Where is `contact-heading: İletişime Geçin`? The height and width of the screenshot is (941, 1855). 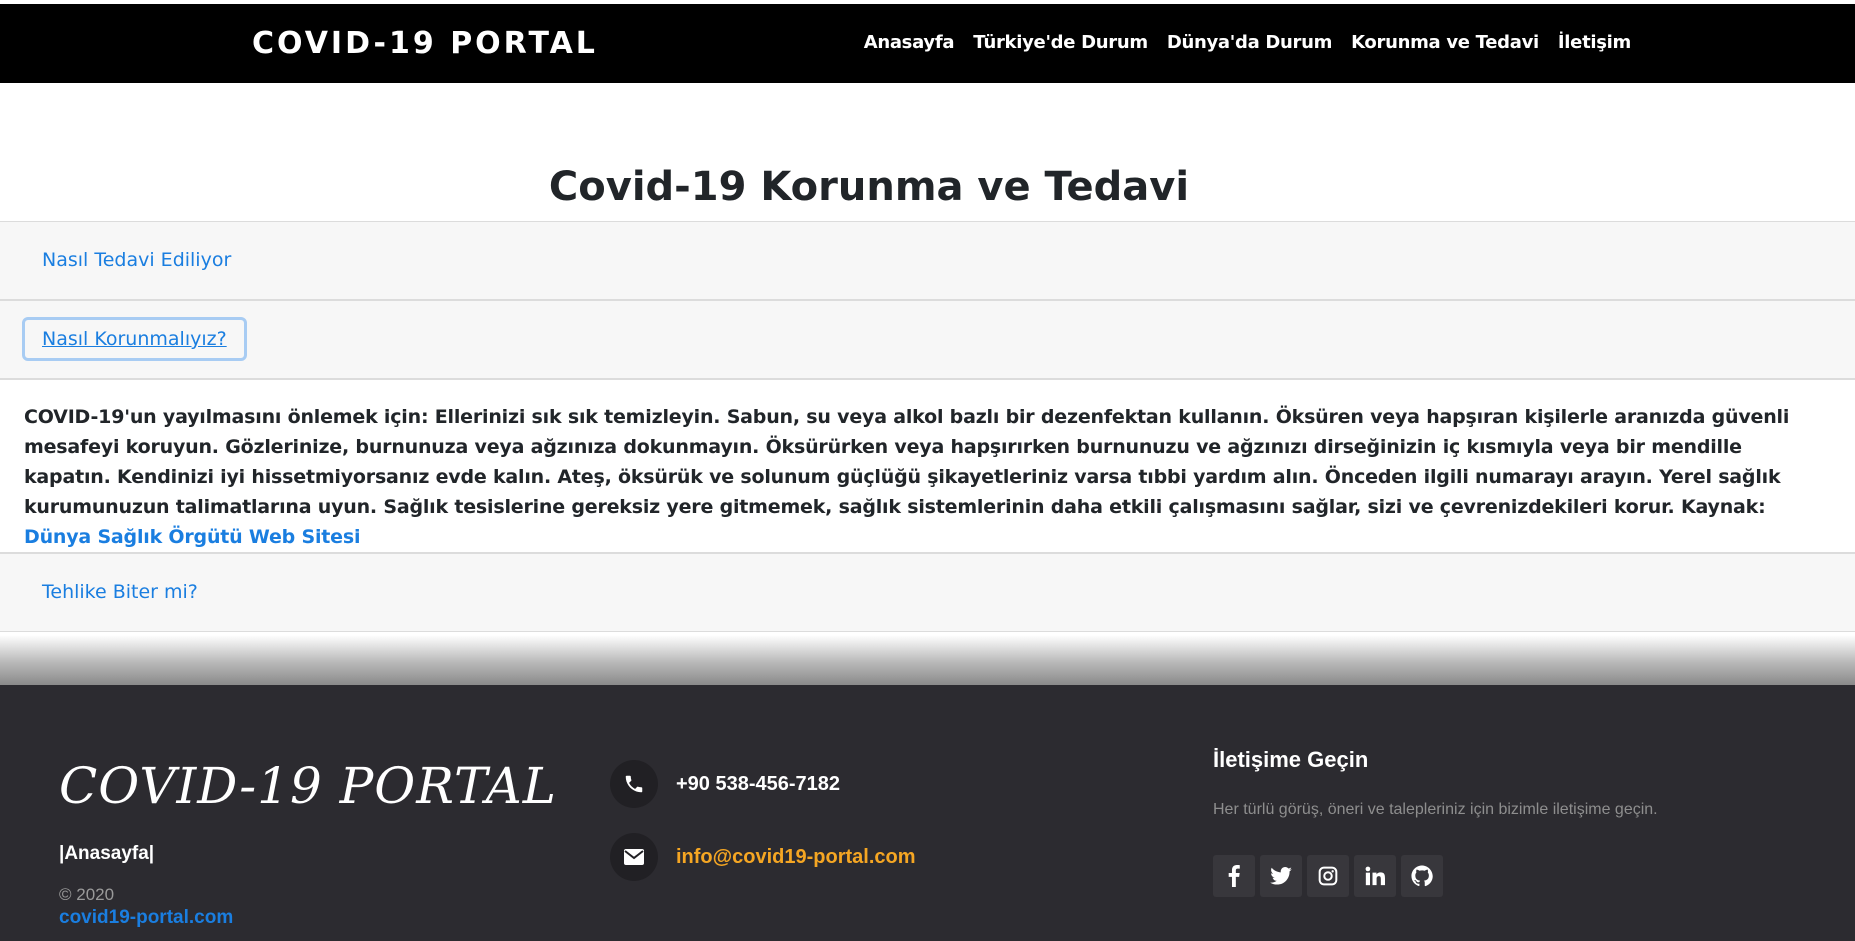 contact-heading: İletişime Geçin is located at coordinates (1291, 759).